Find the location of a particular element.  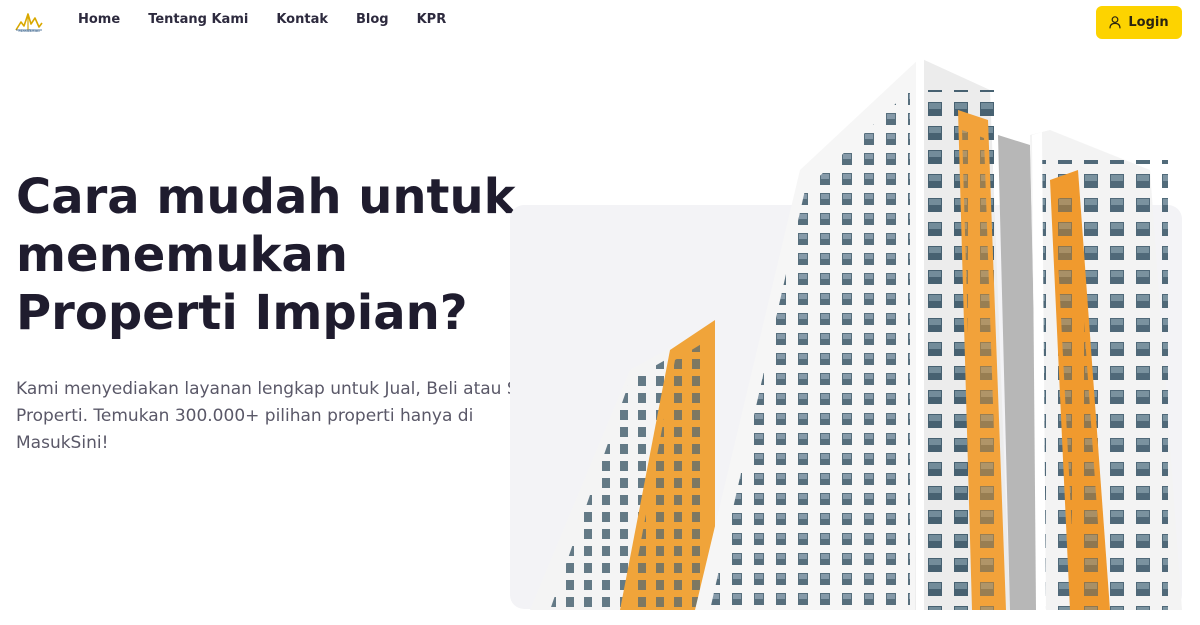

login-button: Login is located at coordinates (1139, 22).